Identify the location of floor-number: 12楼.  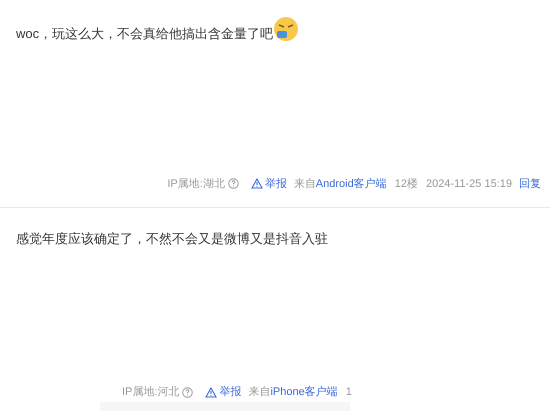
(406, 184).